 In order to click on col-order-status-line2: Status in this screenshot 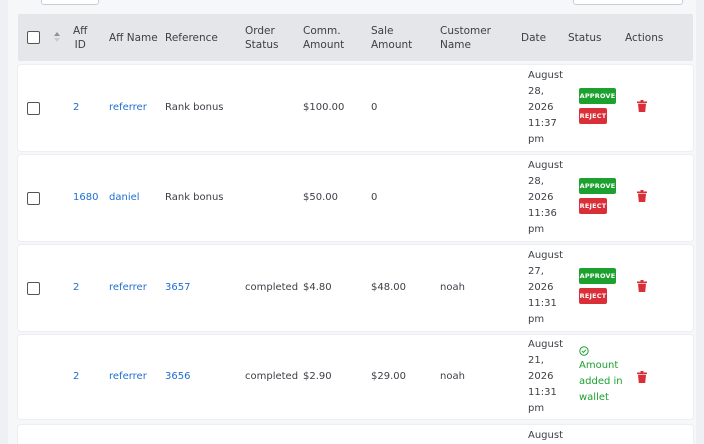, I will do `click(262, 45)`.